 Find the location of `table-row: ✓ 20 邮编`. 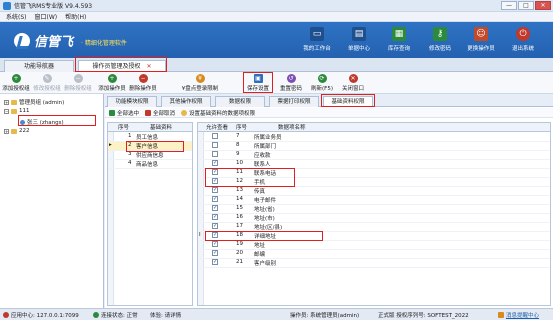

table-row: ✓ 20 邮编 is located at coordinates (374, 254).